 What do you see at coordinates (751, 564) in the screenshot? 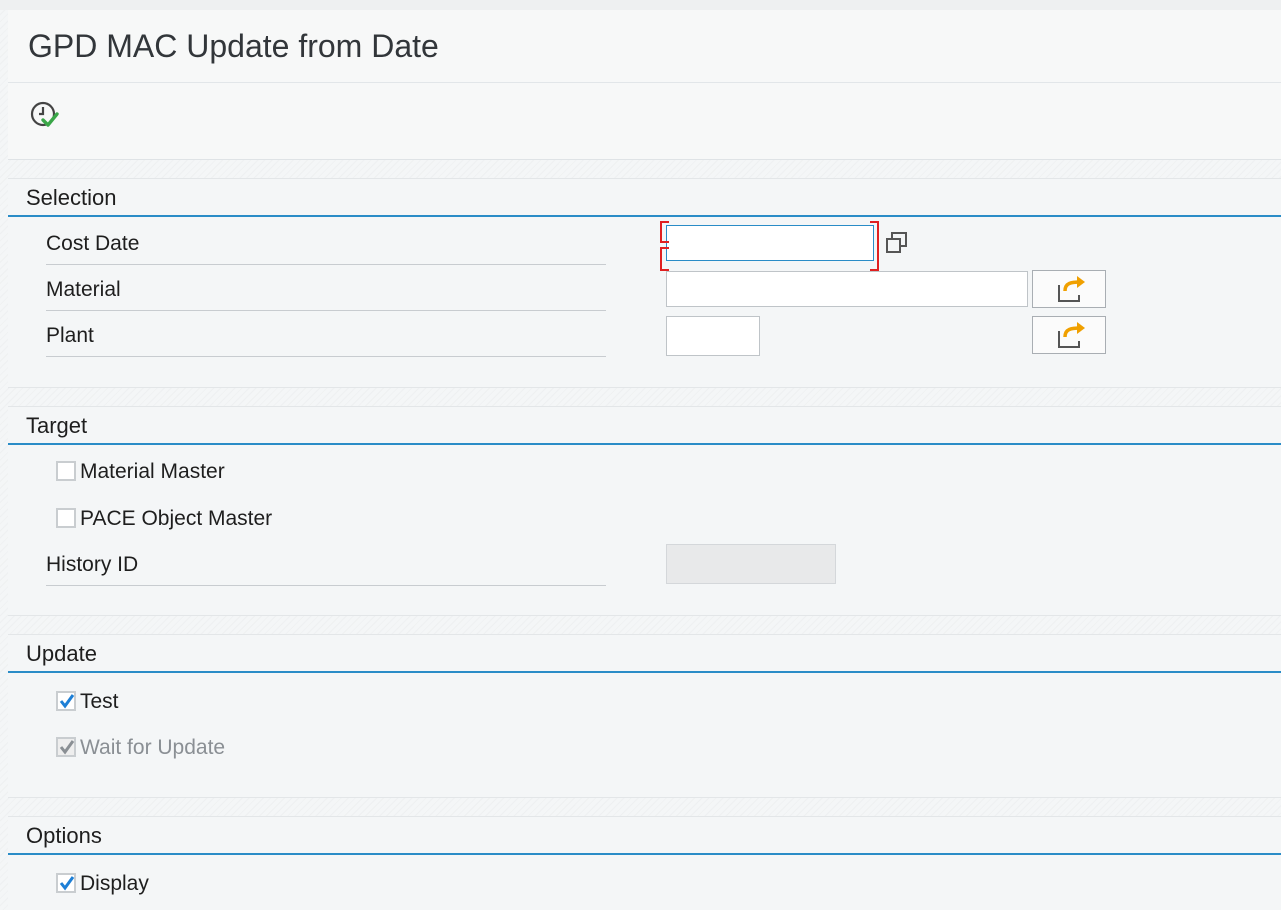
I see `history-id-input` at bounding box center [751, 564].